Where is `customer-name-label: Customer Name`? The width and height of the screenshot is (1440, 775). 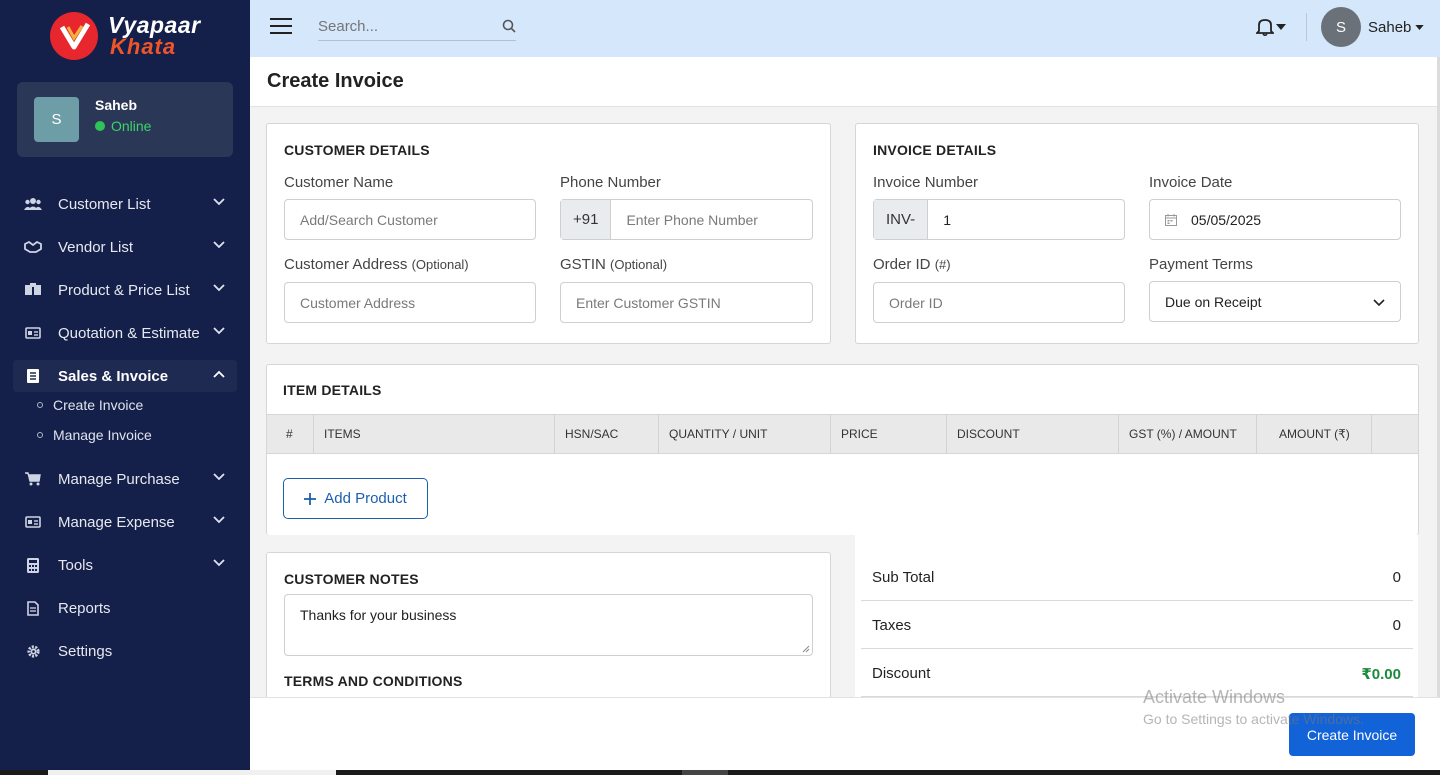
customer-name-label: Customer Name is located at coordinates (339, 182).